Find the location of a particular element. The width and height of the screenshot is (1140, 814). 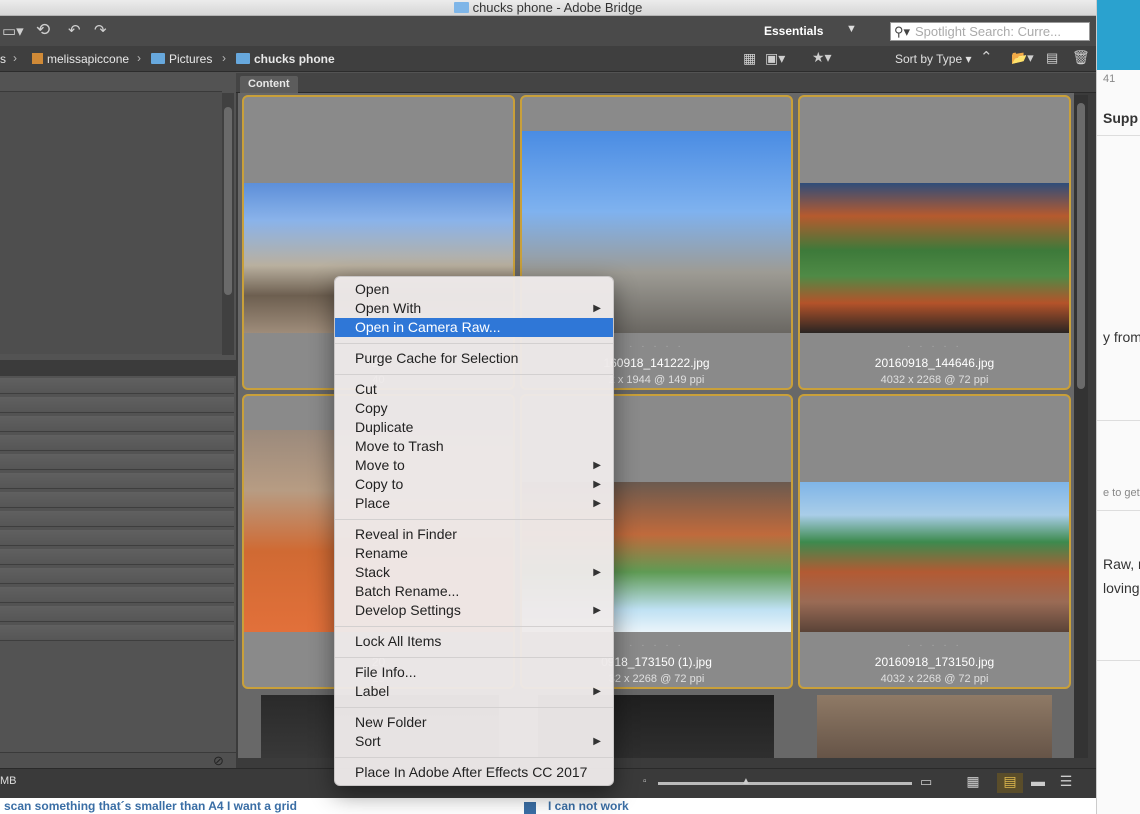

background-header-band is located at coordinates (1118, 35).